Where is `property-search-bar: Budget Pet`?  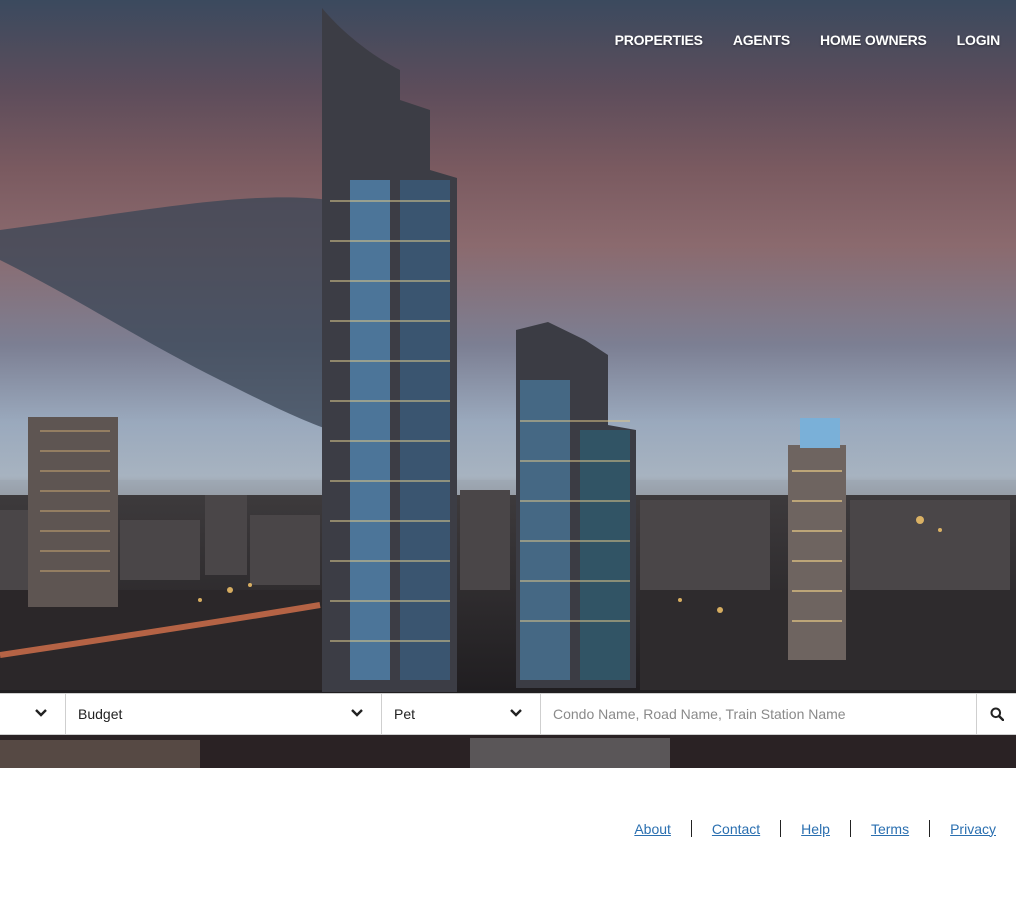
property-search-bar: Budget Pet is located at coordinates (508, 714).